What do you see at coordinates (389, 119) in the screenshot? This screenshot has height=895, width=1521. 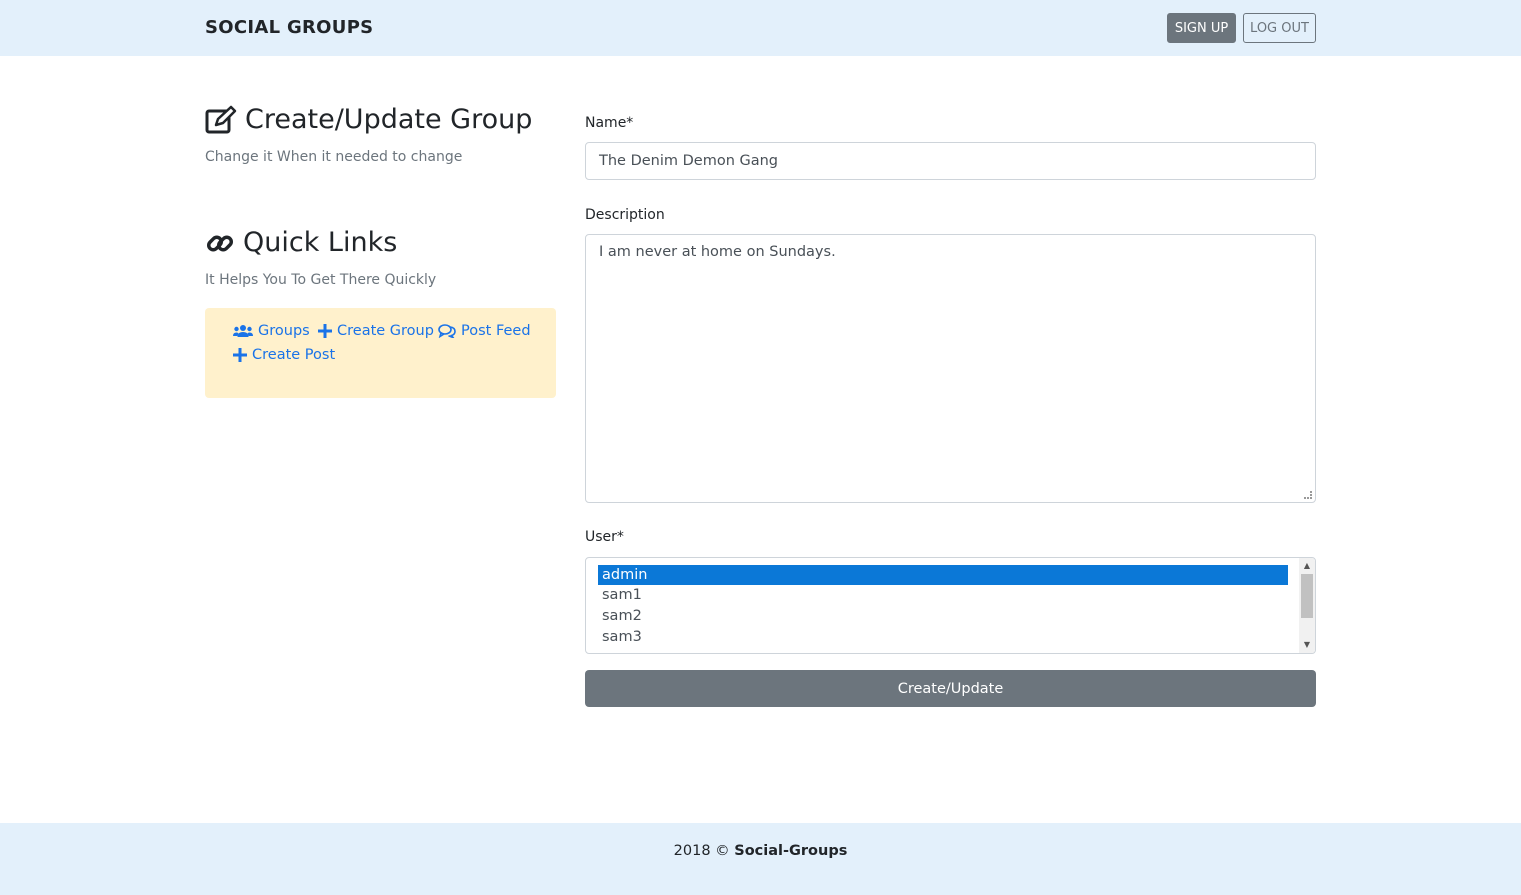 I see `page-title-text: Create/Update Group` at bounding box center [389, 119].